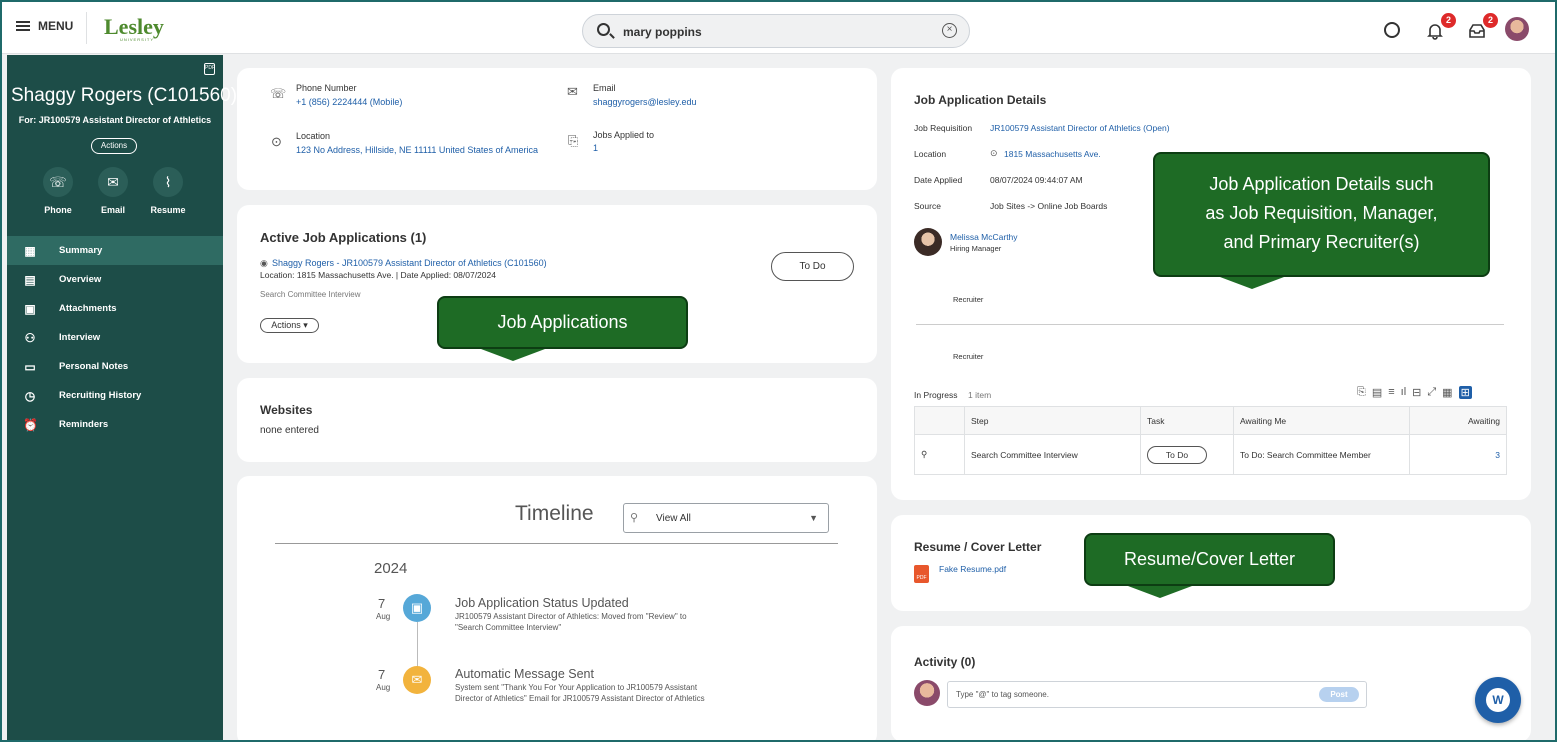  What do you see at coordinates (924, 454) in the screenshot?
I see `search-icon: ⚲` at bounding box center [924, 454].